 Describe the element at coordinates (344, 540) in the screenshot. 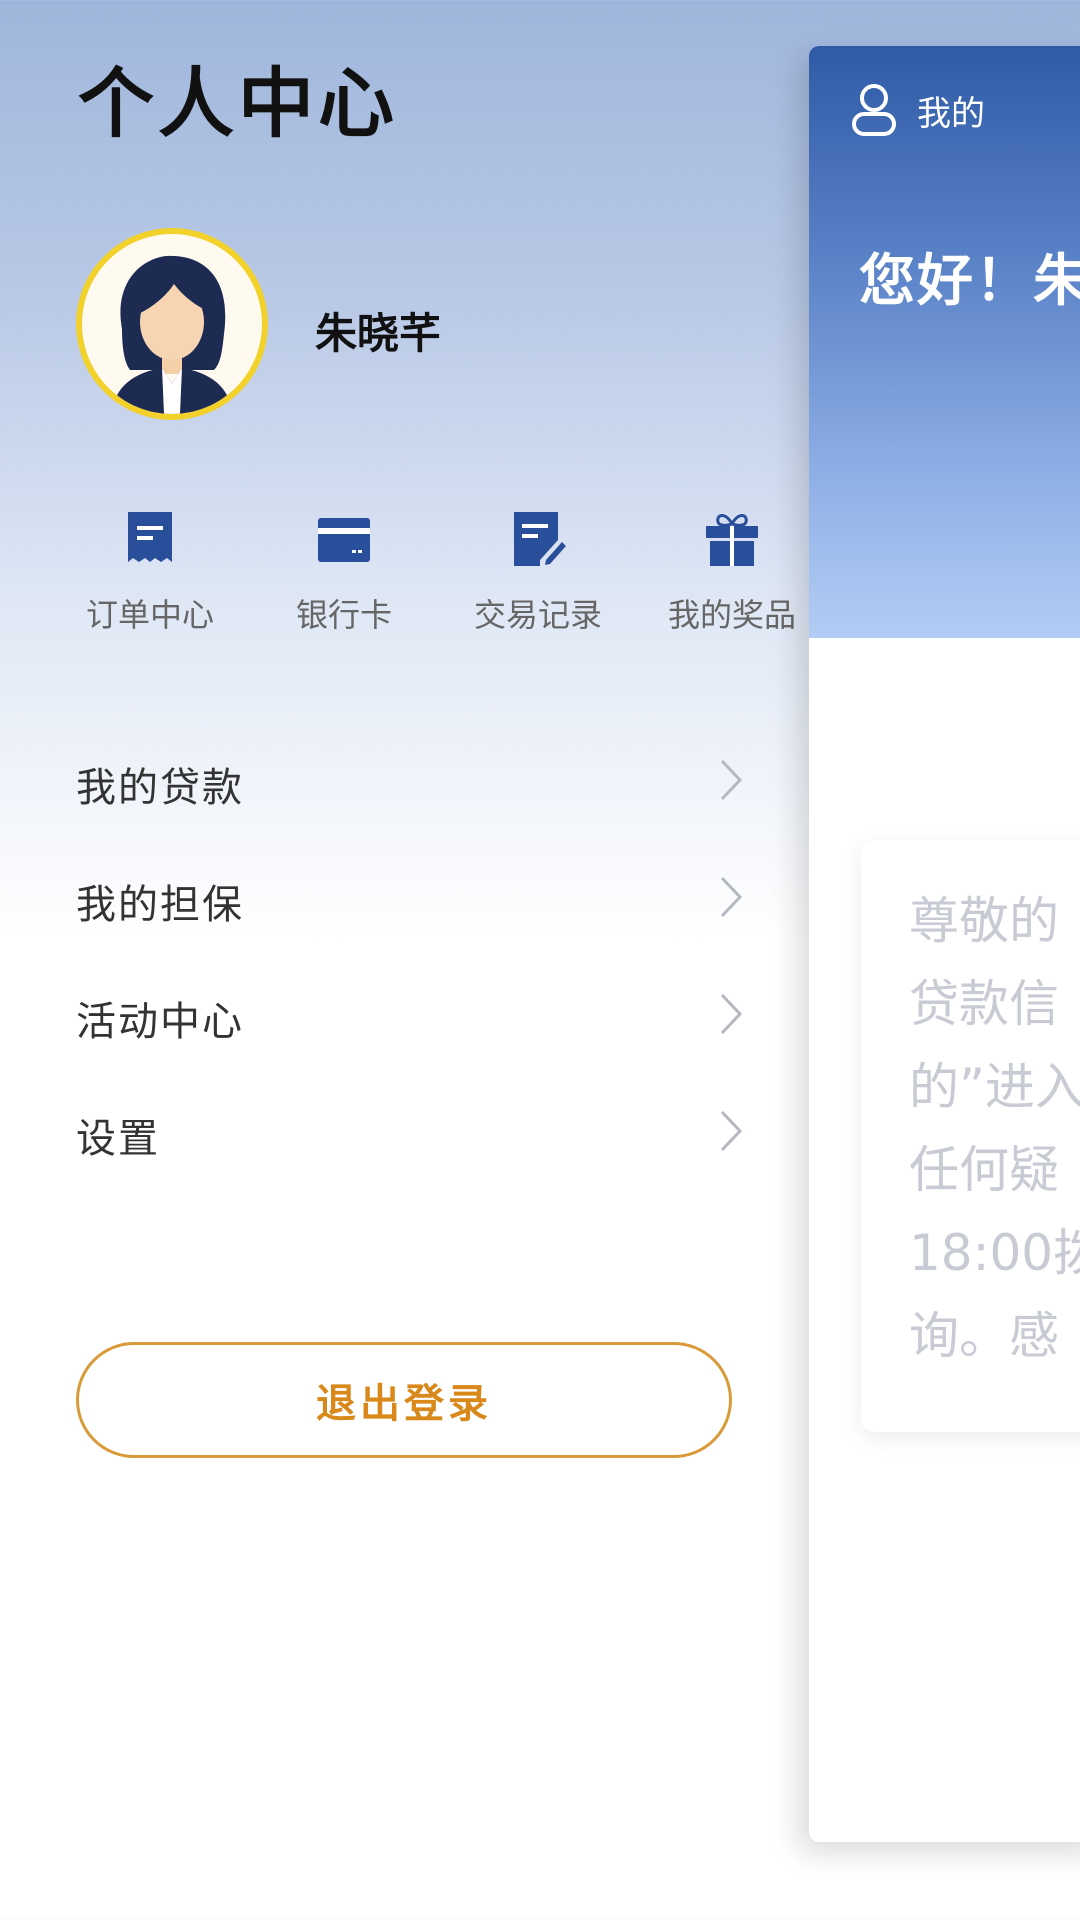

I see `bank-card-icon` at that location.